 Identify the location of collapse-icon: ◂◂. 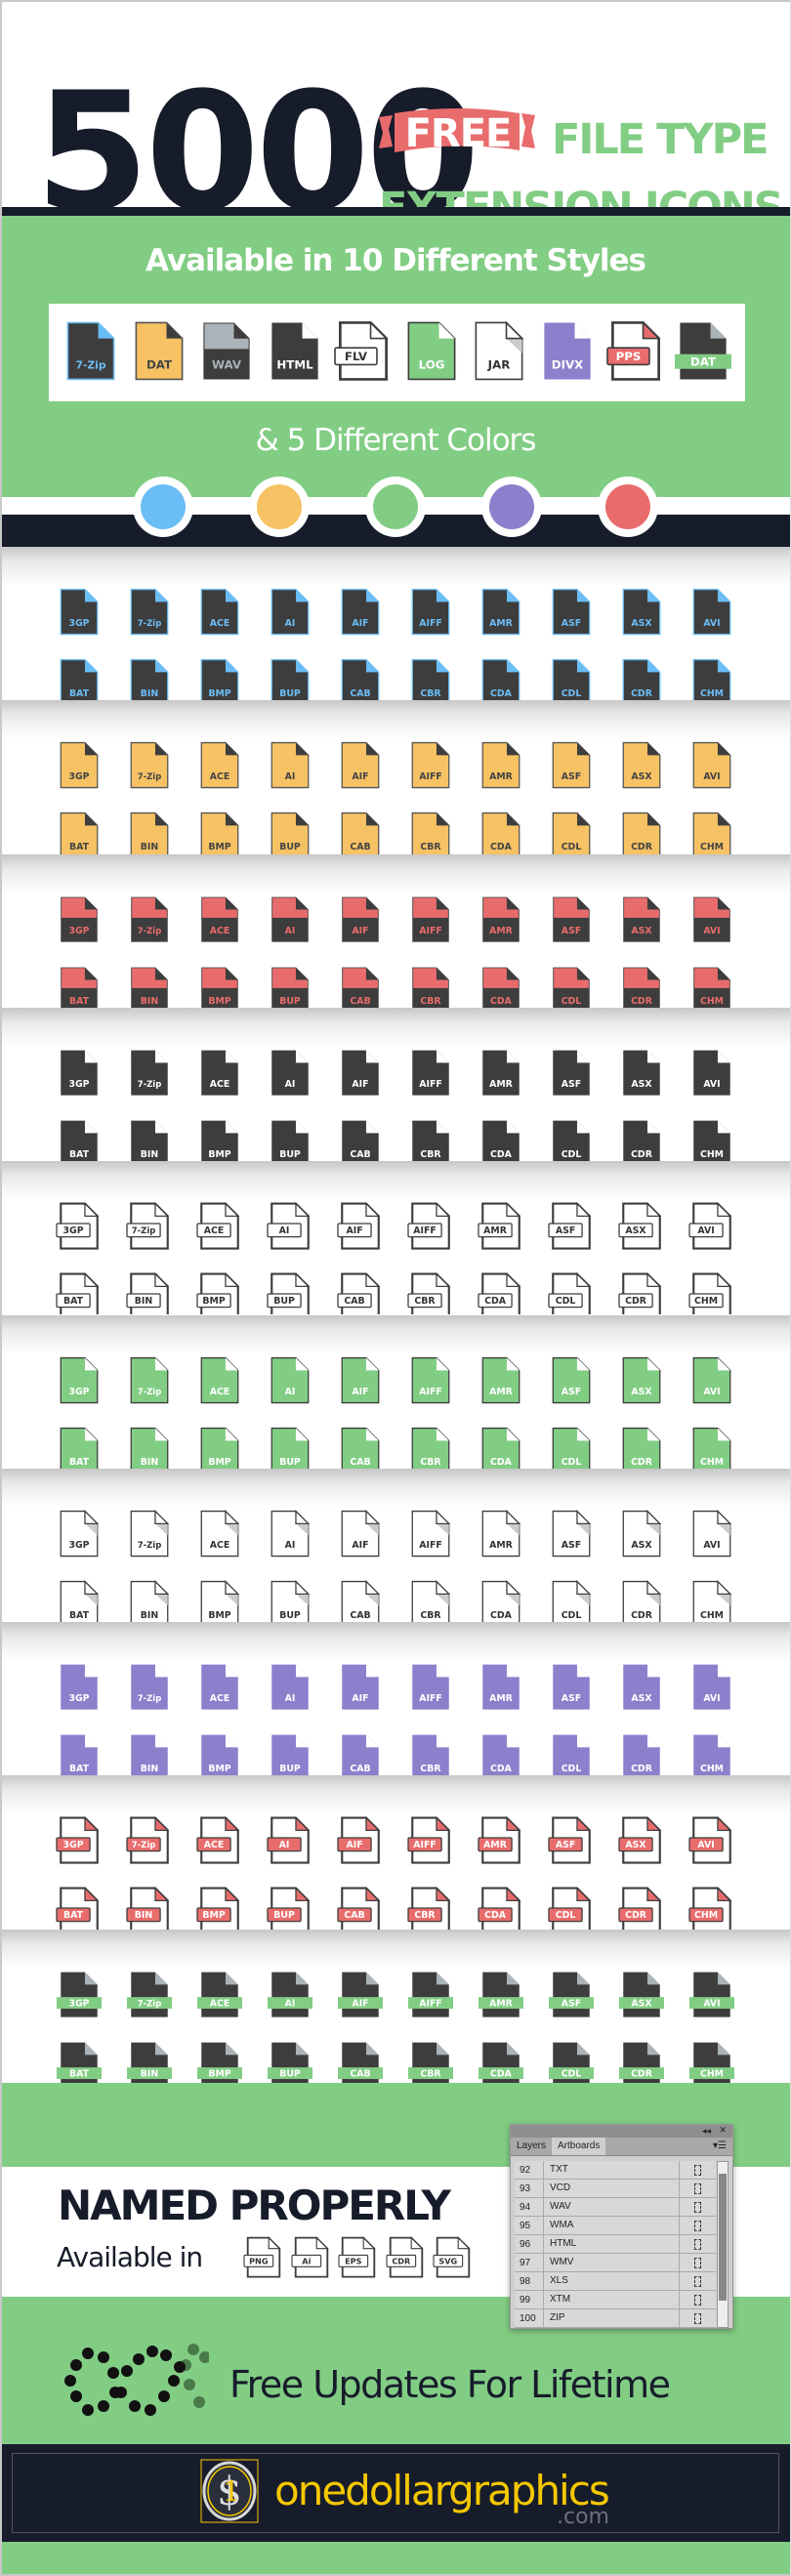
(706, 2131).